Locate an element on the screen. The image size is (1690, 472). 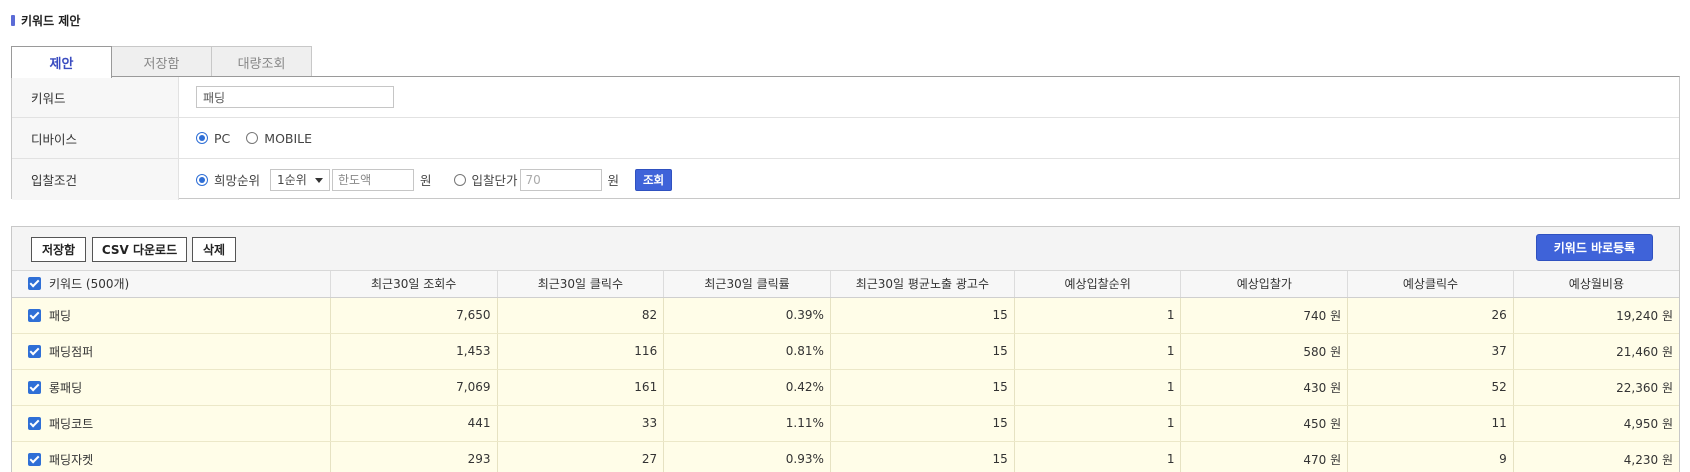
table-row: 패딩 7,650 82 0.39% 15 1 740 원 26 19,240 원 is located at coordinates (845, 315).